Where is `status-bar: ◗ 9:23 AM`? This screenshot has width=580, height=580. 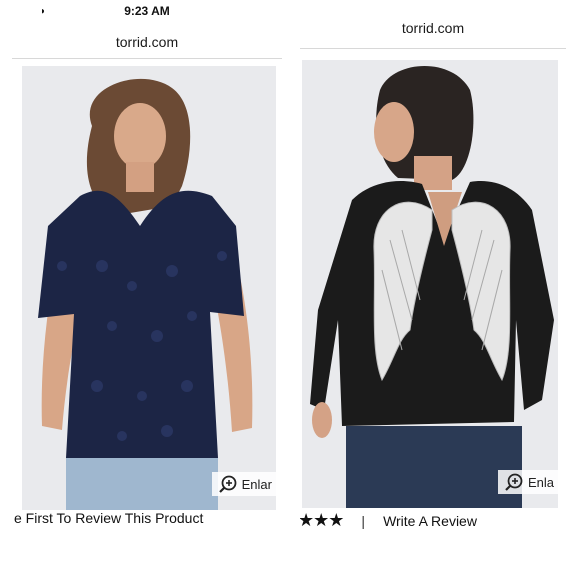
status-bar: ◗ 9:23 AM is located at coordinates (147, 11).